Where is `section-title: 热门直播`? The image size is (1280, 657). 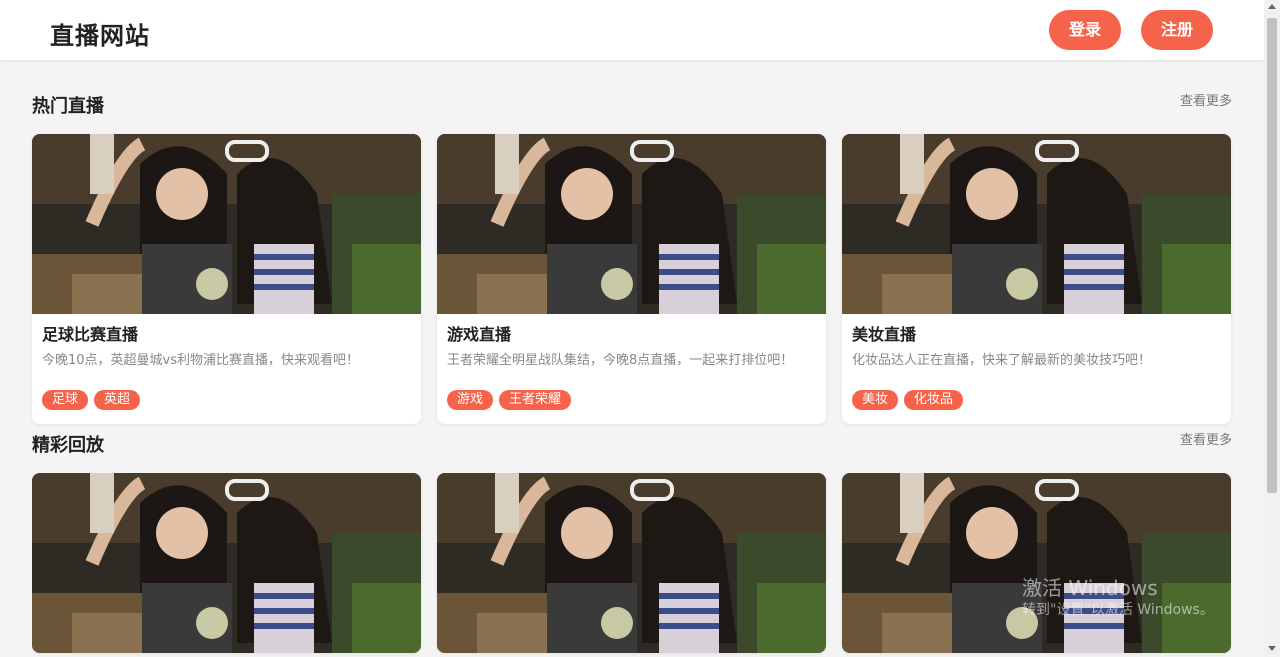
section-title: 热门直播 is located at coordinates (68, 106).